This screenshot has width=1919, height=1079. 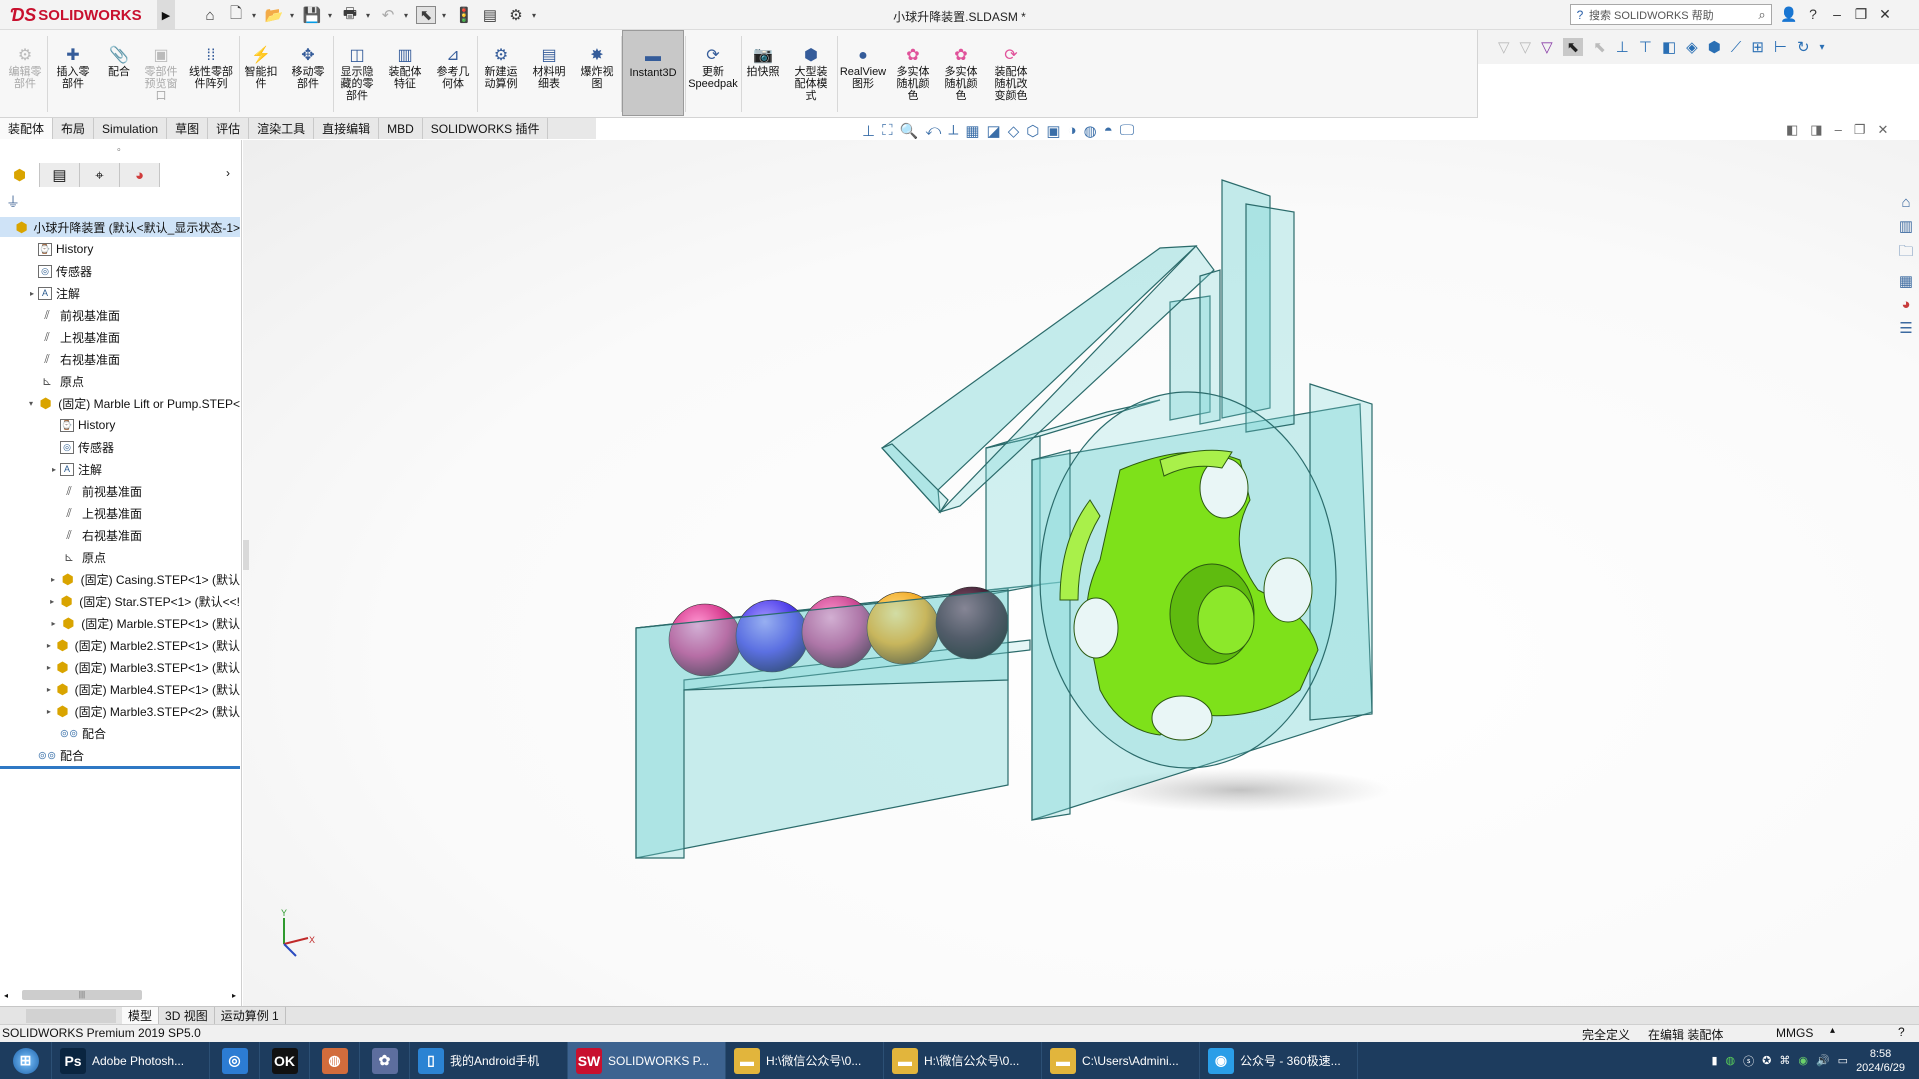 I want to click on ribbon-component-preview-button: ▣ 零部件 预览窗 口, so click(x=161, y=73).